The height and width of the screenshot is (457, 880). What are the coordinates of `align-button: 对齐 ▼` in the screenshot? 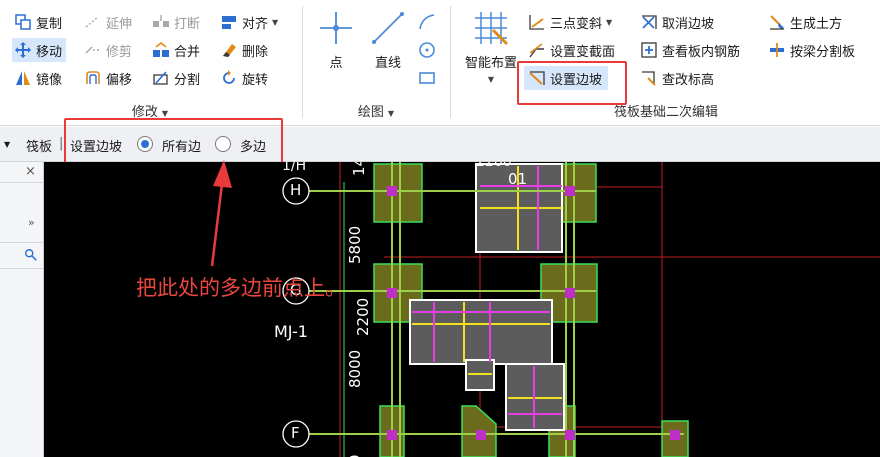 It's located at (249, 22).